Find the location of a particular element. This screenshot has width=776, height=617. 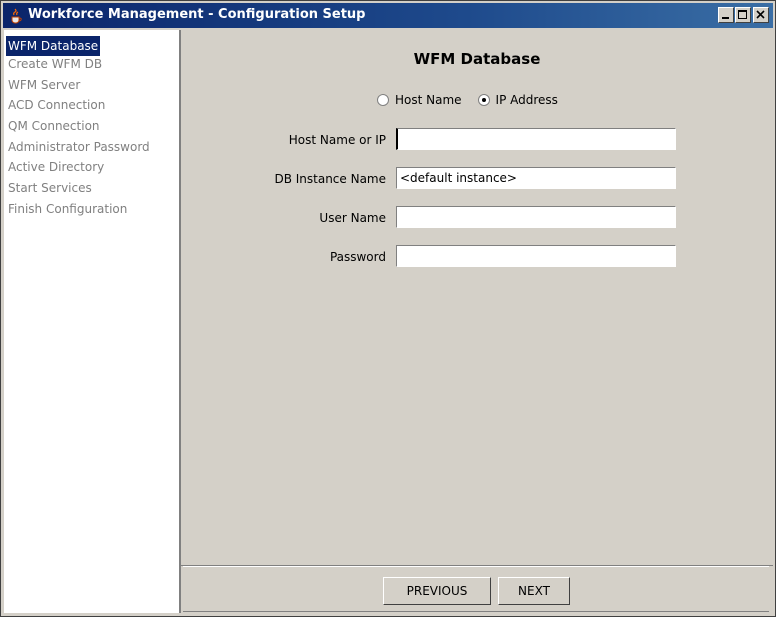

close-icon is located at coordinates (760, 14).